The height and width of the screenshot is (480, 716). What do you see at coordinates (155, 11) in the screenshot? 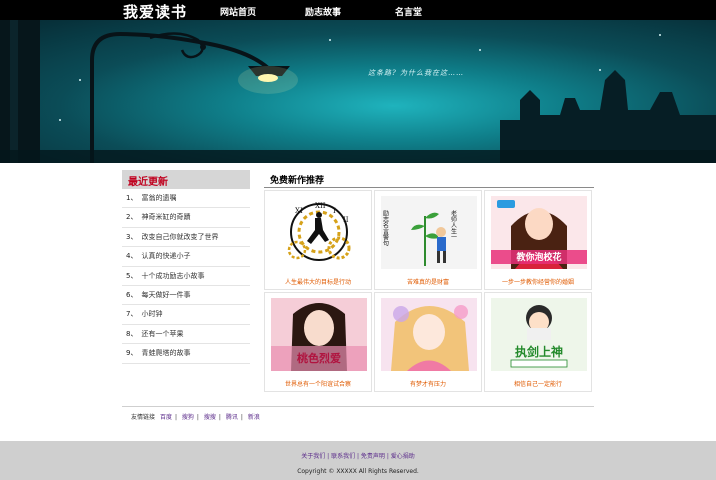
I see `site-logo: 我爱读书` at bounding box center [155, 11].